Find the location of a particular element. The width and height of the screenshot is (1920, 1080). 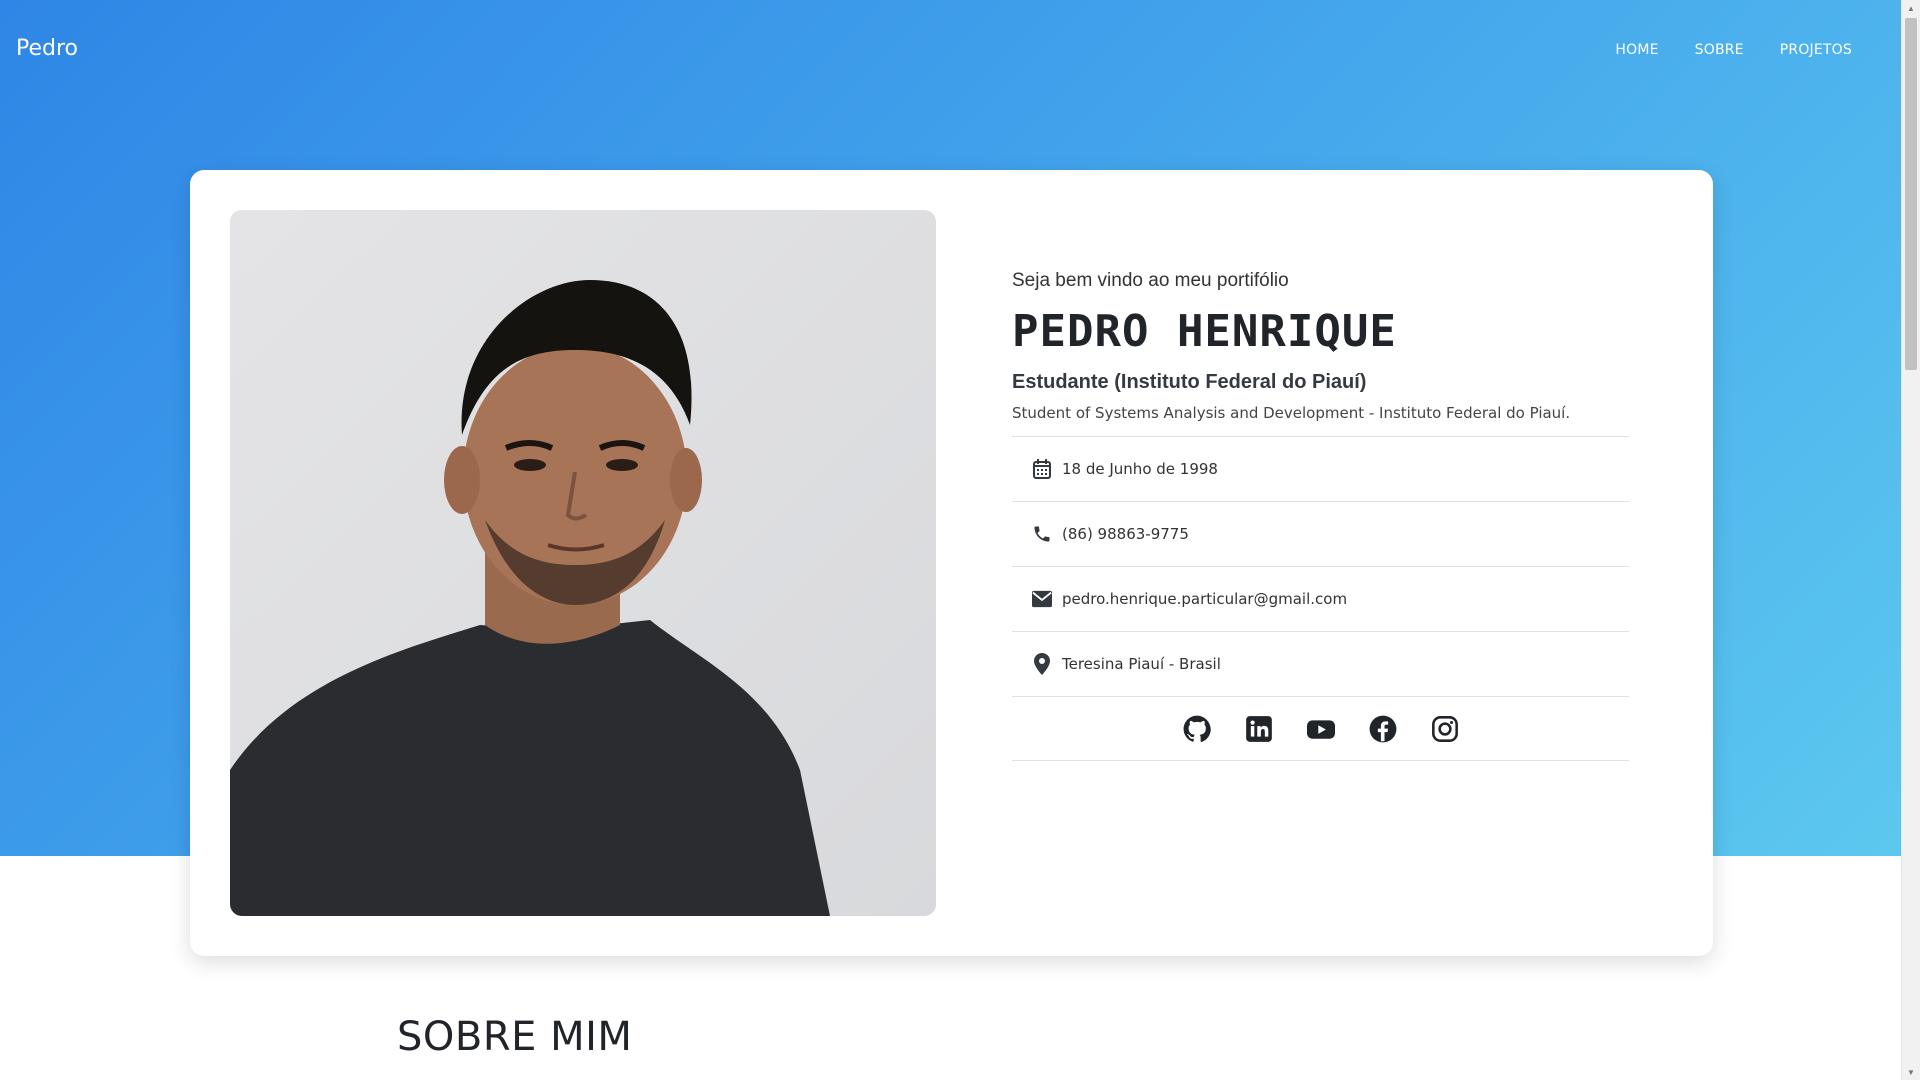

location-pin-icon is located at coordinates (1042, 664).